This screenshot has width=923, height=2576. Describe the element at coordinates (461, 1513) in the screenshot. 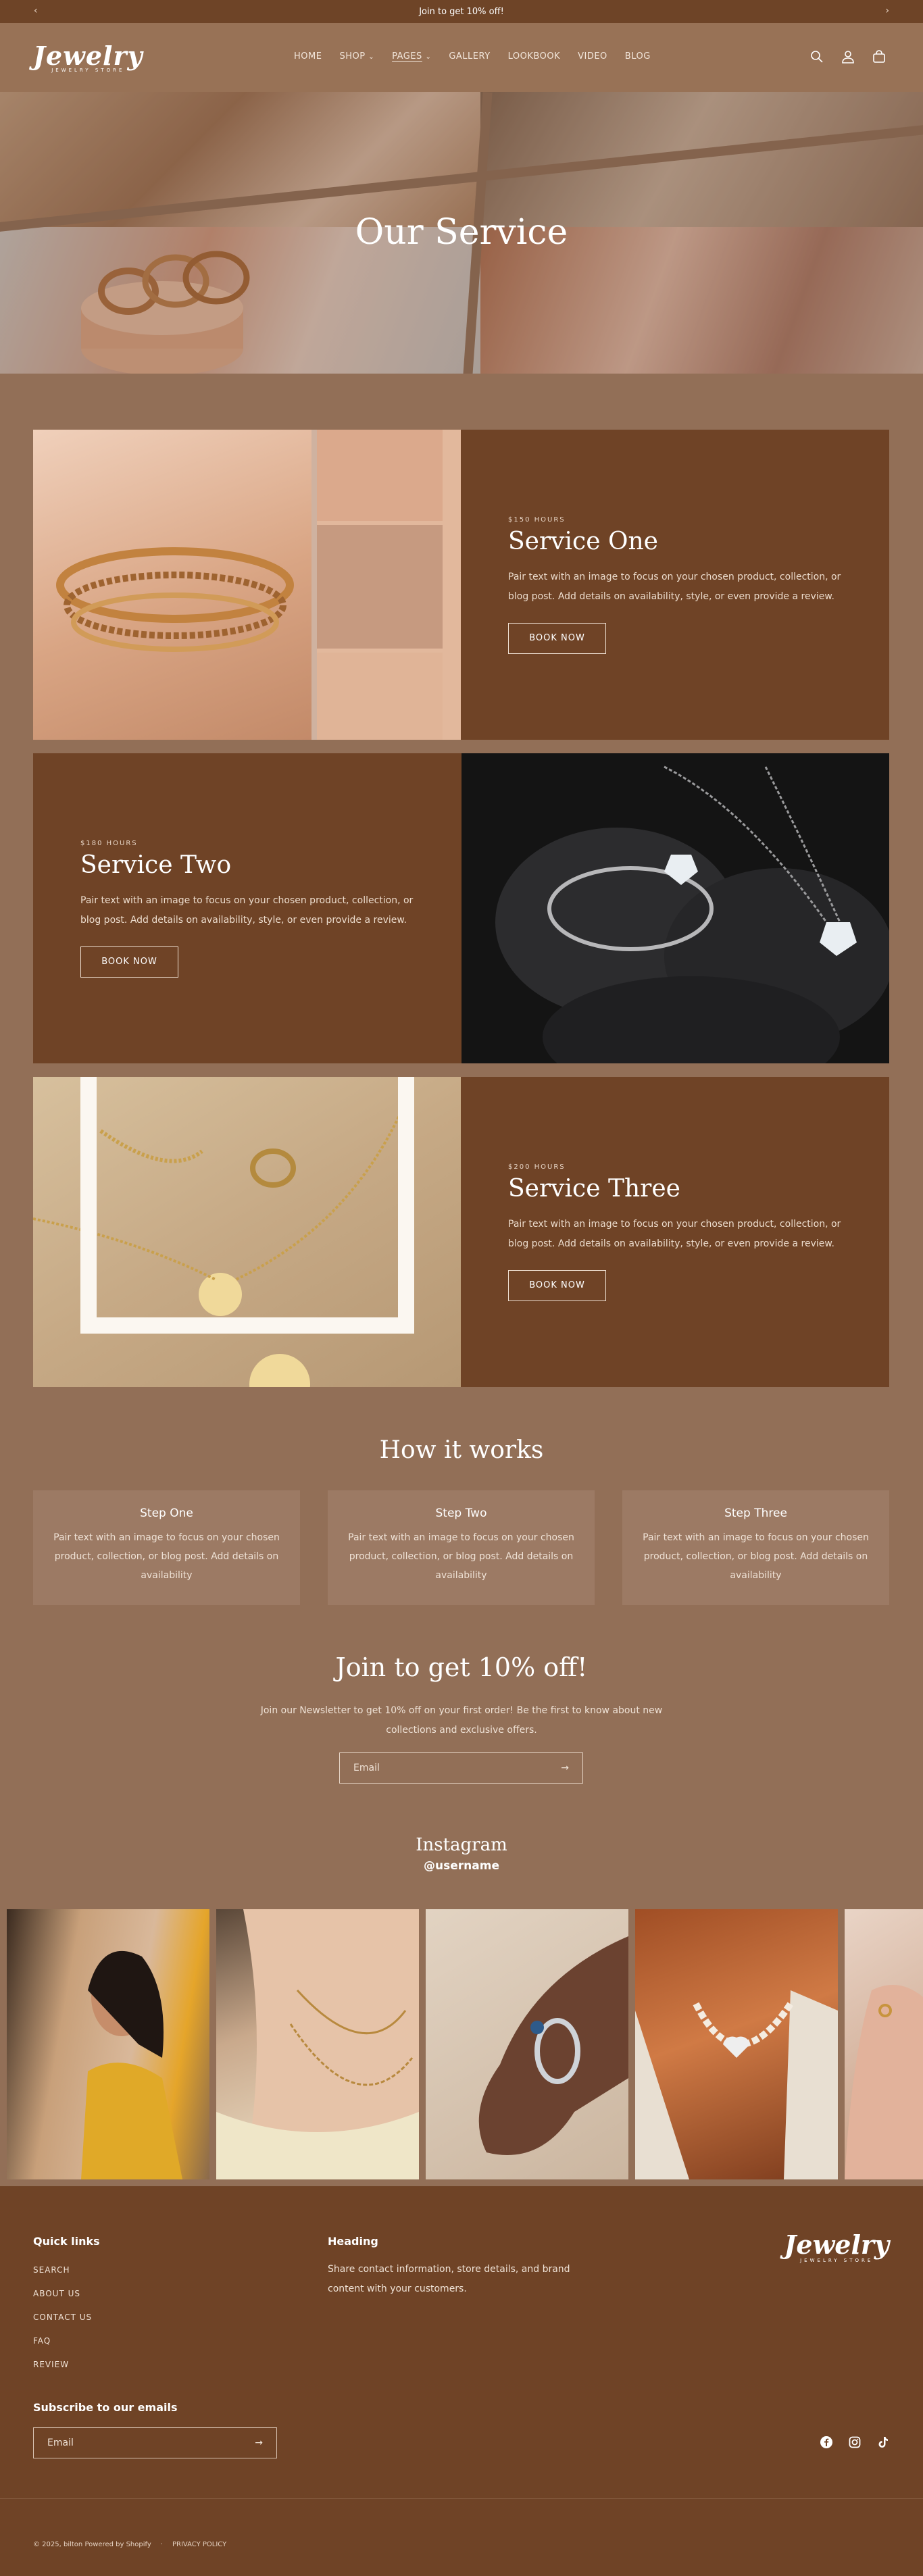

I see `step-title: Step Two` at that location.